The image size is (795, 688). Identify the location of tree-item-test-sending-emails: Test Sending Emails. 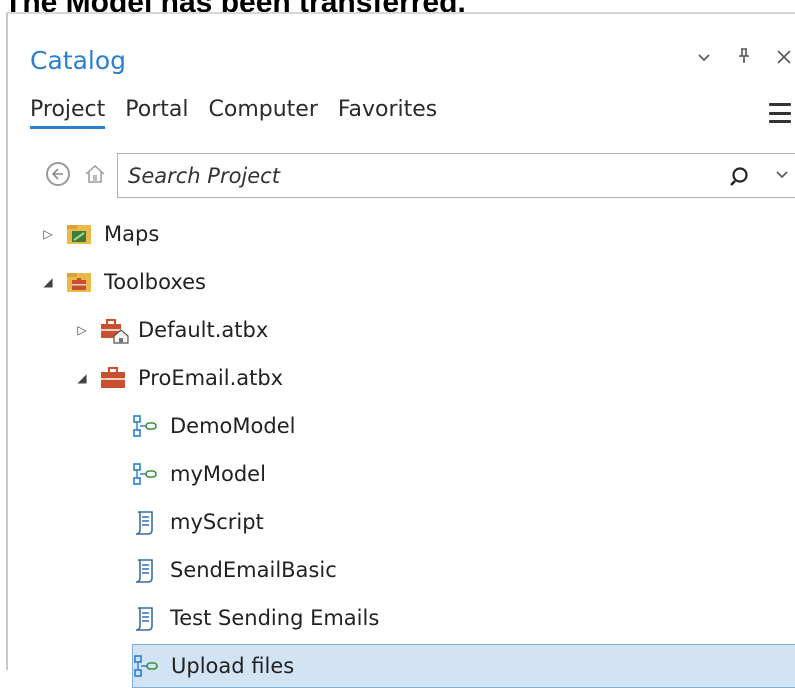
(253, 618).